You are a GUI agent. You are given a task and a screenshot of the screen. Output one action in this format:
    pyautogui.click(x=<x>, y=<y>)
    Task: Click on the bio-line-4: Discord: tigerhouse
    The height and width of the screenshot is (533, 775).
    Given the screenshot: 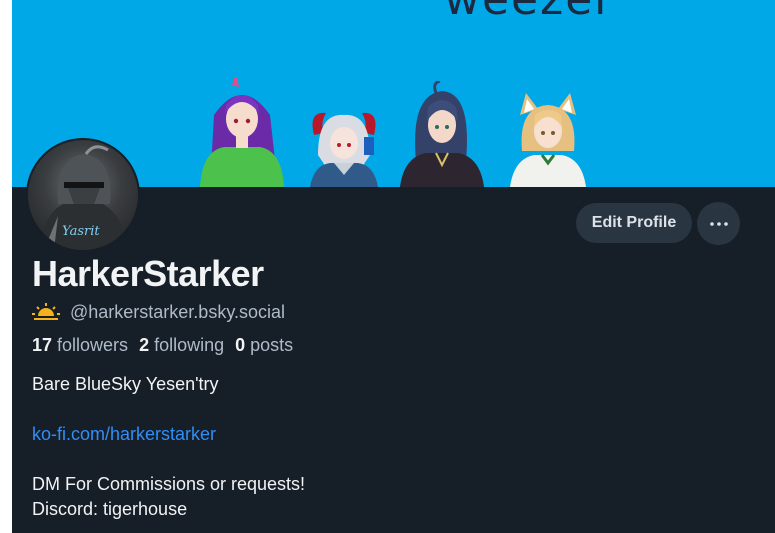 What is the action you would take?
    pyautogui.click(x=110, y=509)
    